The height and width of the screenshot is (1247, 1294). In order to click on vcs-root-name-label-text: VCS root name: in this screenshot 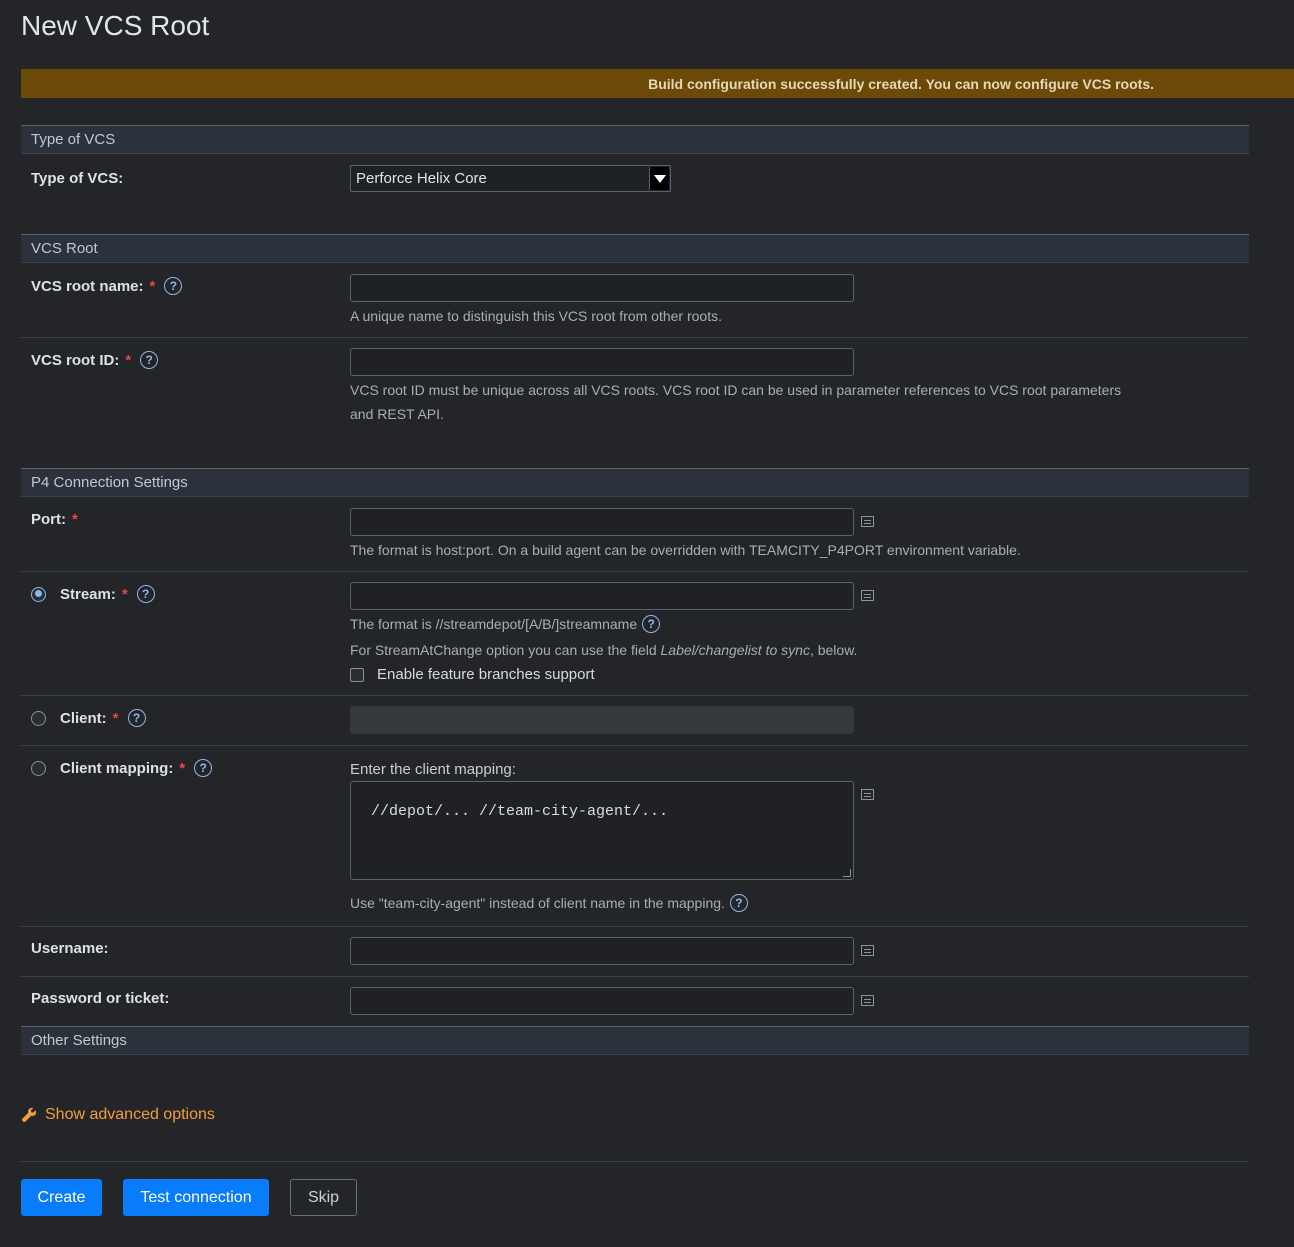, I will do `click(87, 286)`.